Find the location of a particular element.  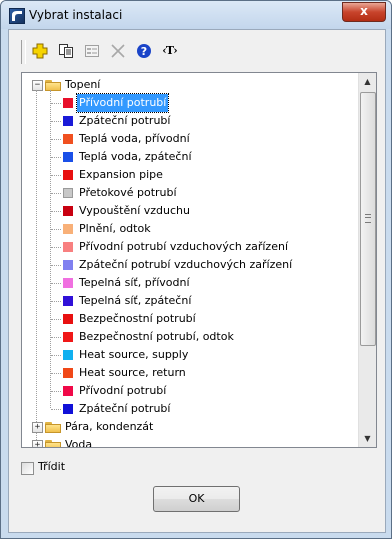

tree-item: Teplá voda, přívodní is located at coordinates (190, 139).